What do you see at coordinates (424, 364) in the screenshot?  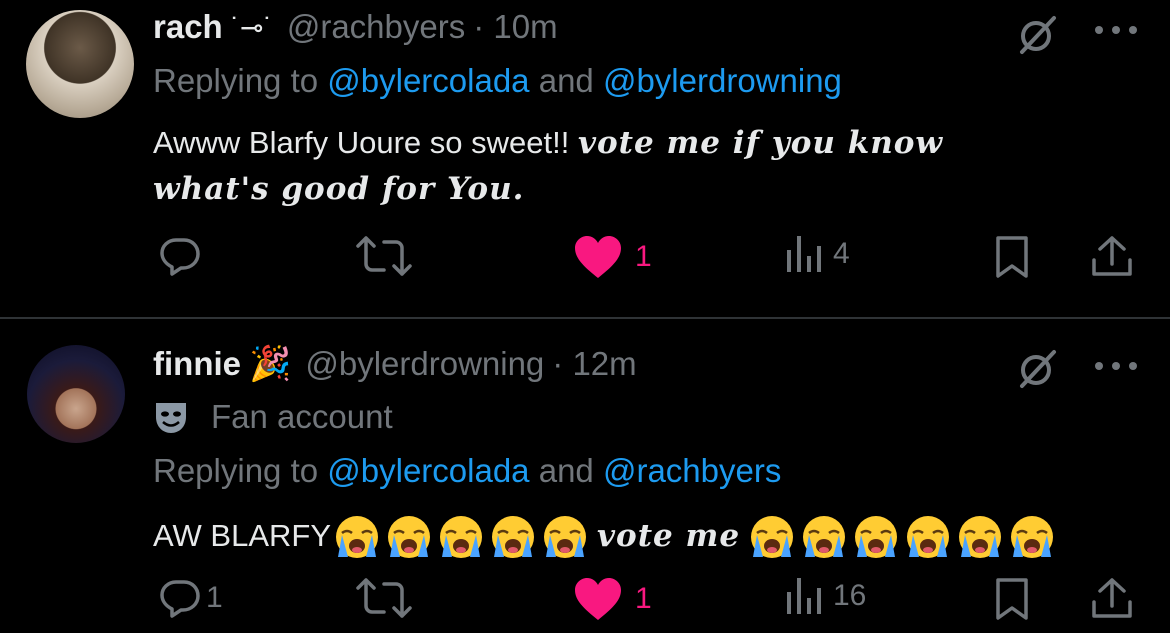 I see `user-handle: @bylerdrowning` at bounding box center [424, 364].